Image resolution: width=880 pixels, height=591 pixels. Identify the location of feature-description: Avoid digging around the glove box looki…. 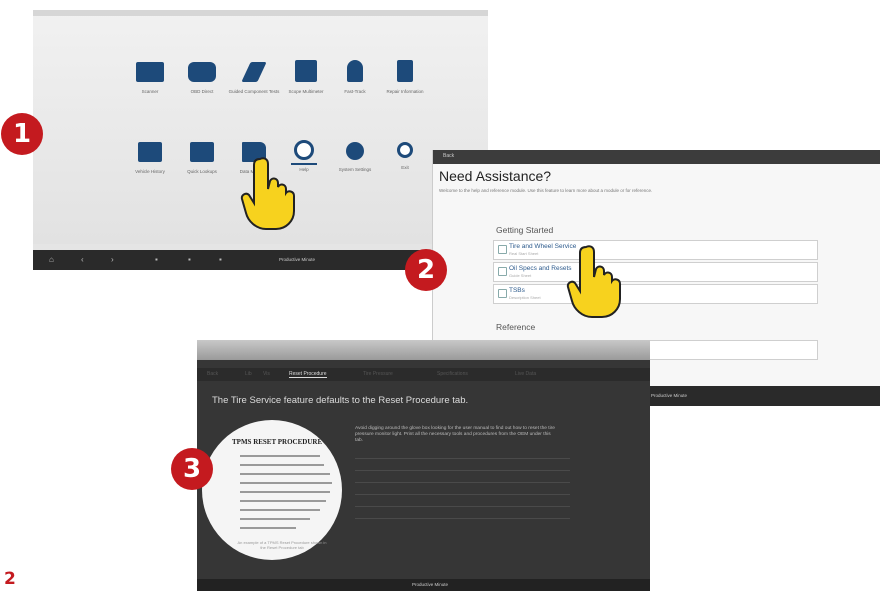
(455, 434).